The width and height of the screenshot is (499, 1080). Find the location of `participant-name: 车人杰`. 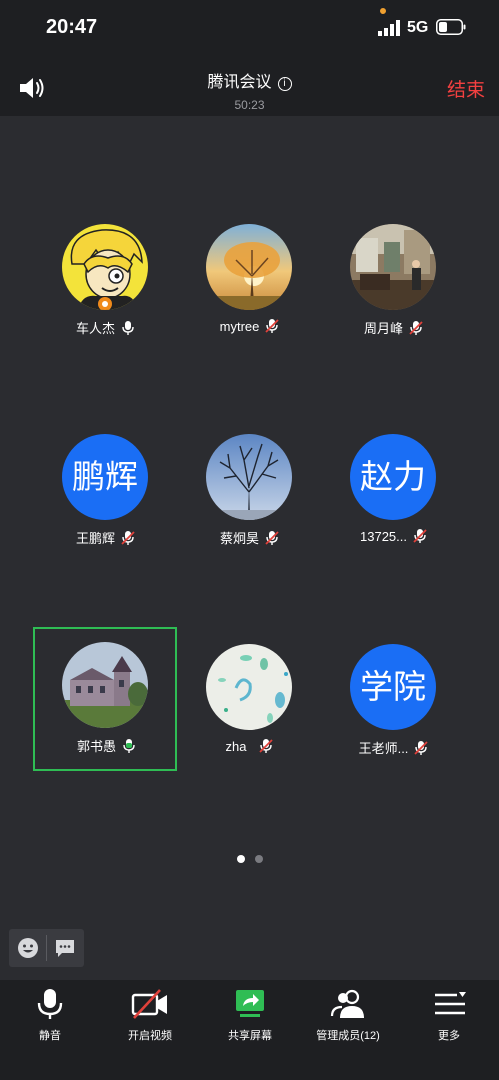

participant-name: 车人杰 is located at coordinates (95, 328).